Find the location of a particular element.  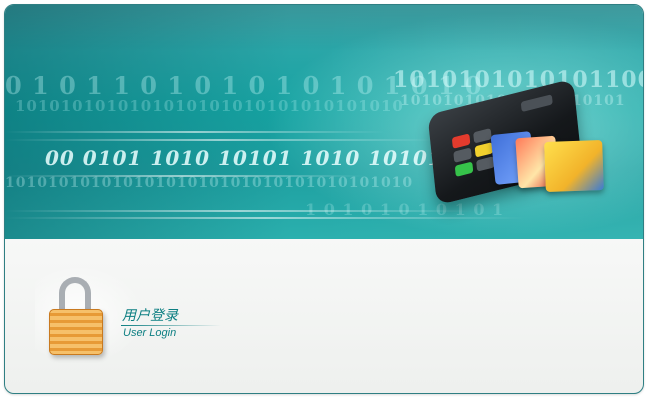

binary-text: 1010101010101100 is located at coordinates (518, 80).